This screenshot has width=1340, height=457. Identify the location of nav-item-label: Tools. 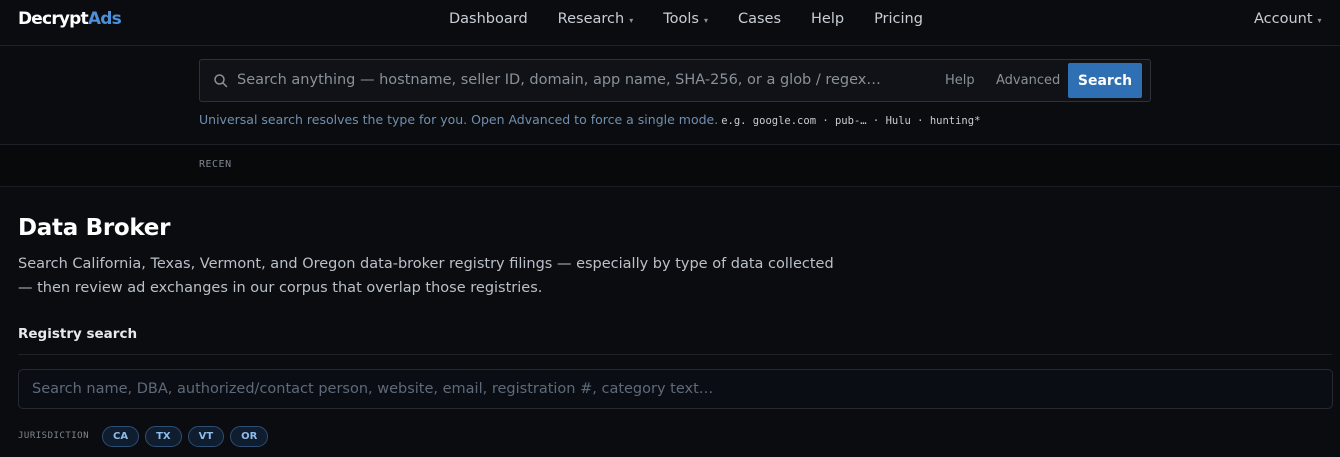
(681, 19).